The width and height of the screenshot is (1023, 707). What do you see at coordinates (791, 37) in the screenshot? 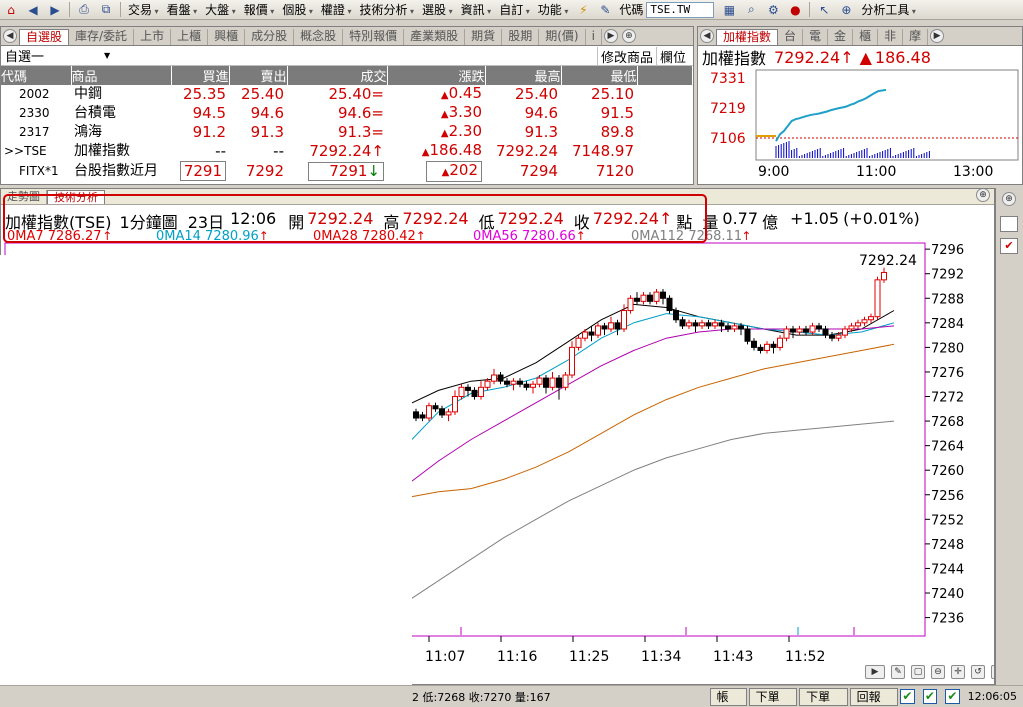
I see `tab-tw: 台` at bounding box center [791, 37].